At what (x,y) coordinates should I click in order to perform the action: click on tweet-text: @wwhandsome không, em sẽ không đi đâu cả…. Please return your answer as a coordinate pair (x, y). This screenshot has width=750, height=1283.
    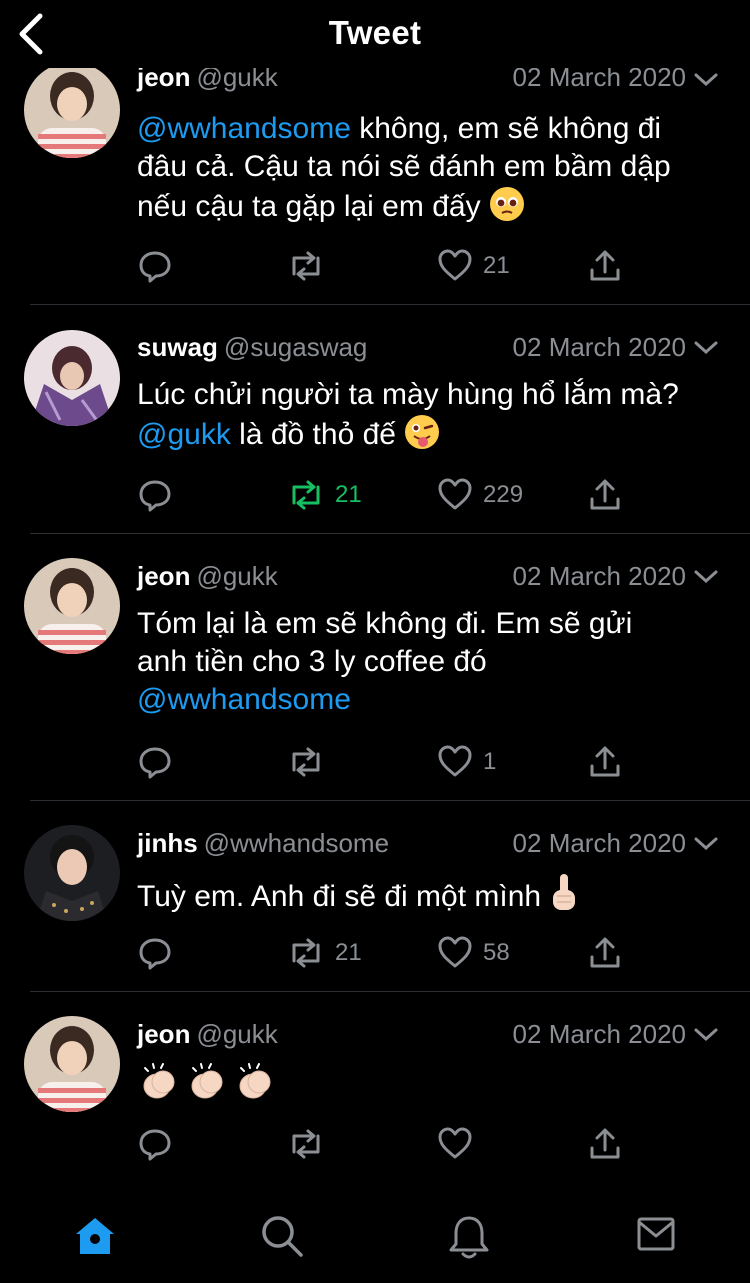
    Looking at the image, I should click on (432, 171).